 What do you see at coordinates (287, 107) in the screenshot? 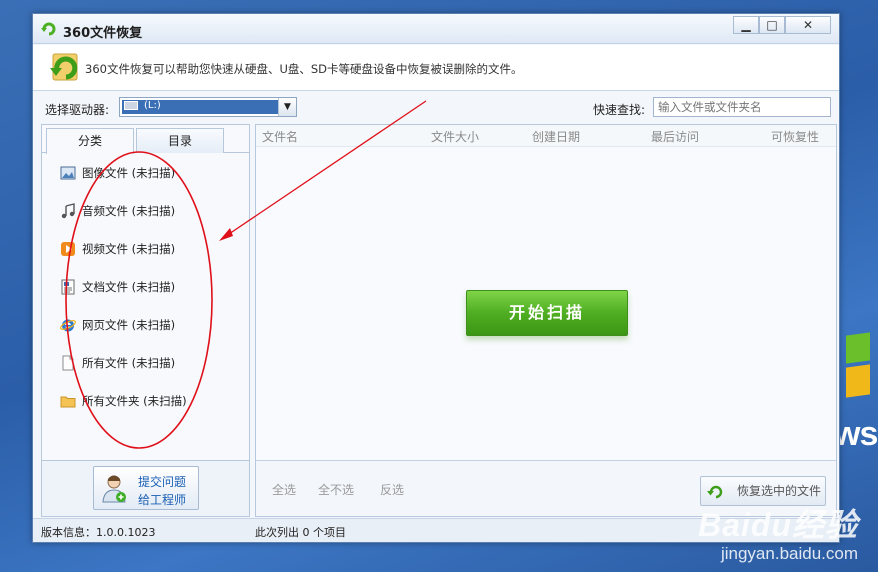
I see `chevron-down-icon: ▼` at bounding box center [287, 107].